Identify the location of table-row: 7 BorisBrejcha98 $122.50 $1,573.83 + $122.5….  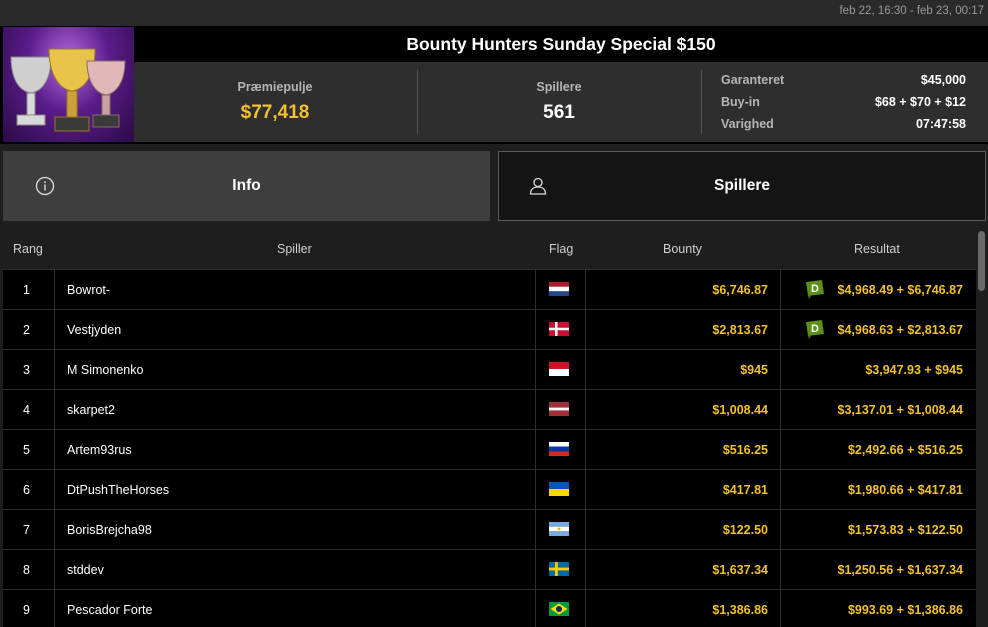
(489, 529).